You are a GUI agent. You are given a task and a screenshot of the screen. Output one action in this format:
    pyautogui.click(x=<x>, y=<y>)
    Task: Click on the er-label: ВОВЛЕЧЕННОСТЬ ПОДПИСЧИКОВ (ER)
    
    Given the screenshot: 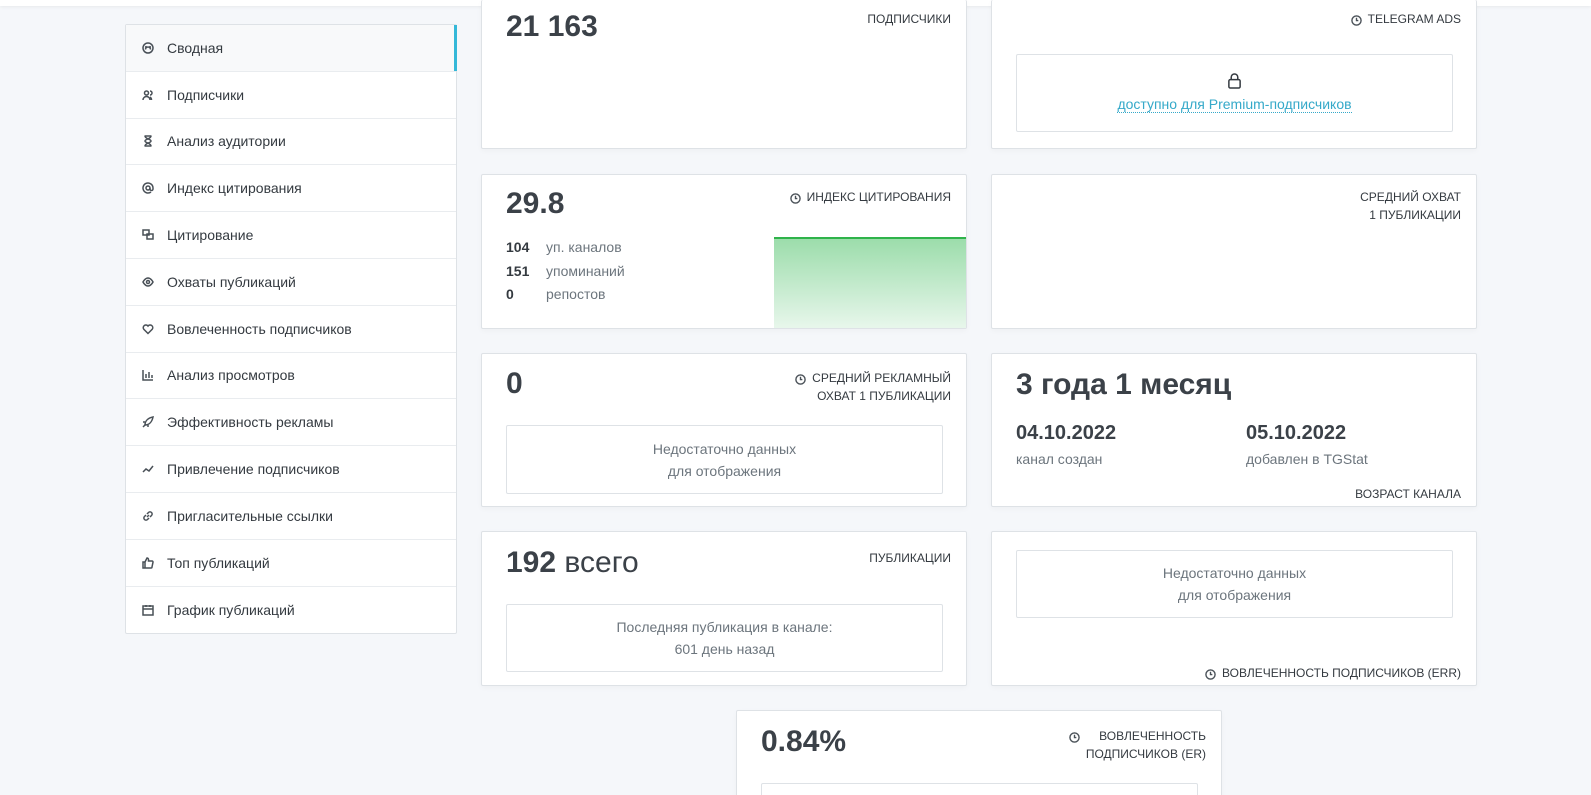 What is the action you would take?
    pyautogui.click(x=1137, y=745)
    